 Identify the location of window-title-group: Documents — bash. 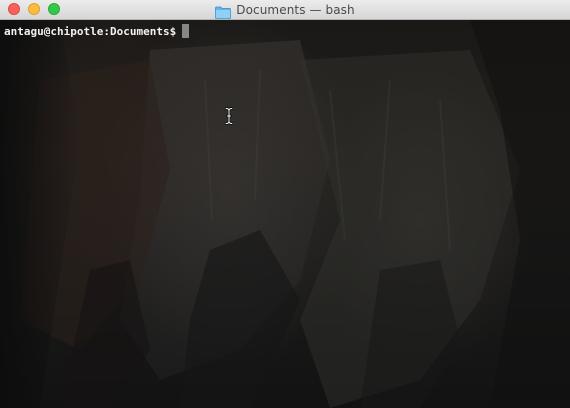
(285, 10).